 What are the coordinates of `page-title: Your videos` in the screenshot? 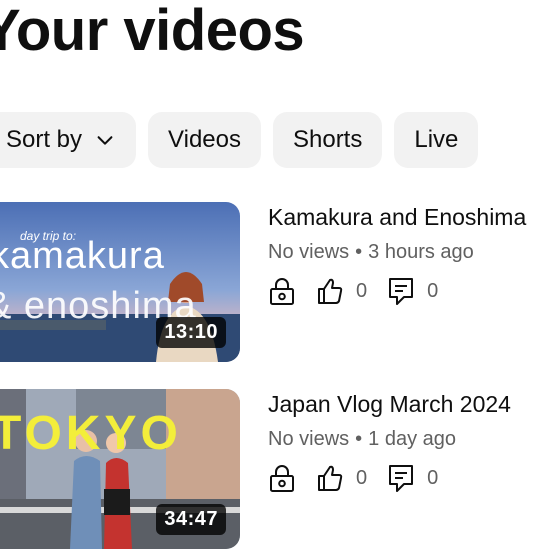 It's located at (152, 31).